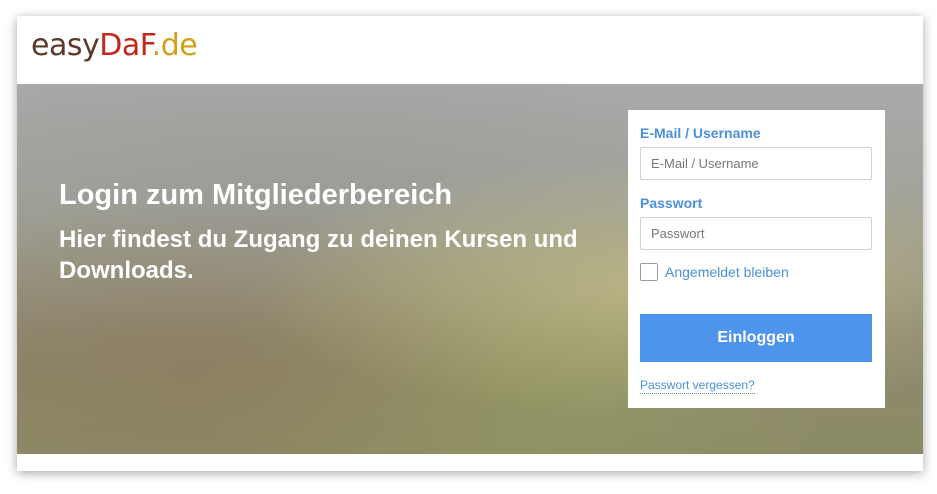 This screenshot has width=937, height=494. I want to click on logo-part-daf: DaF, so click(125, 45).